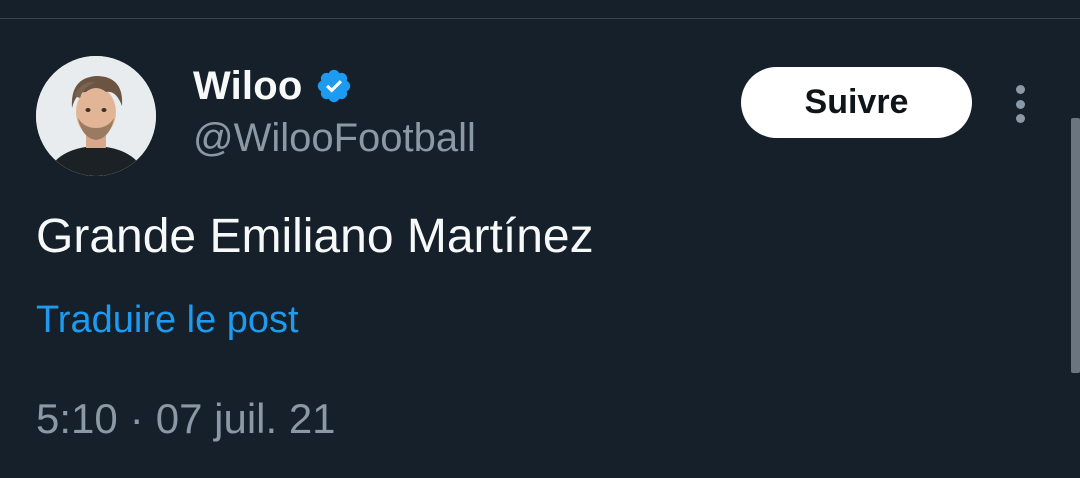  What do you see at coordinates (246, 419) in the screenshot?
I see `tweet-date: 07 juil. 21` at bounding box center [246, 419].